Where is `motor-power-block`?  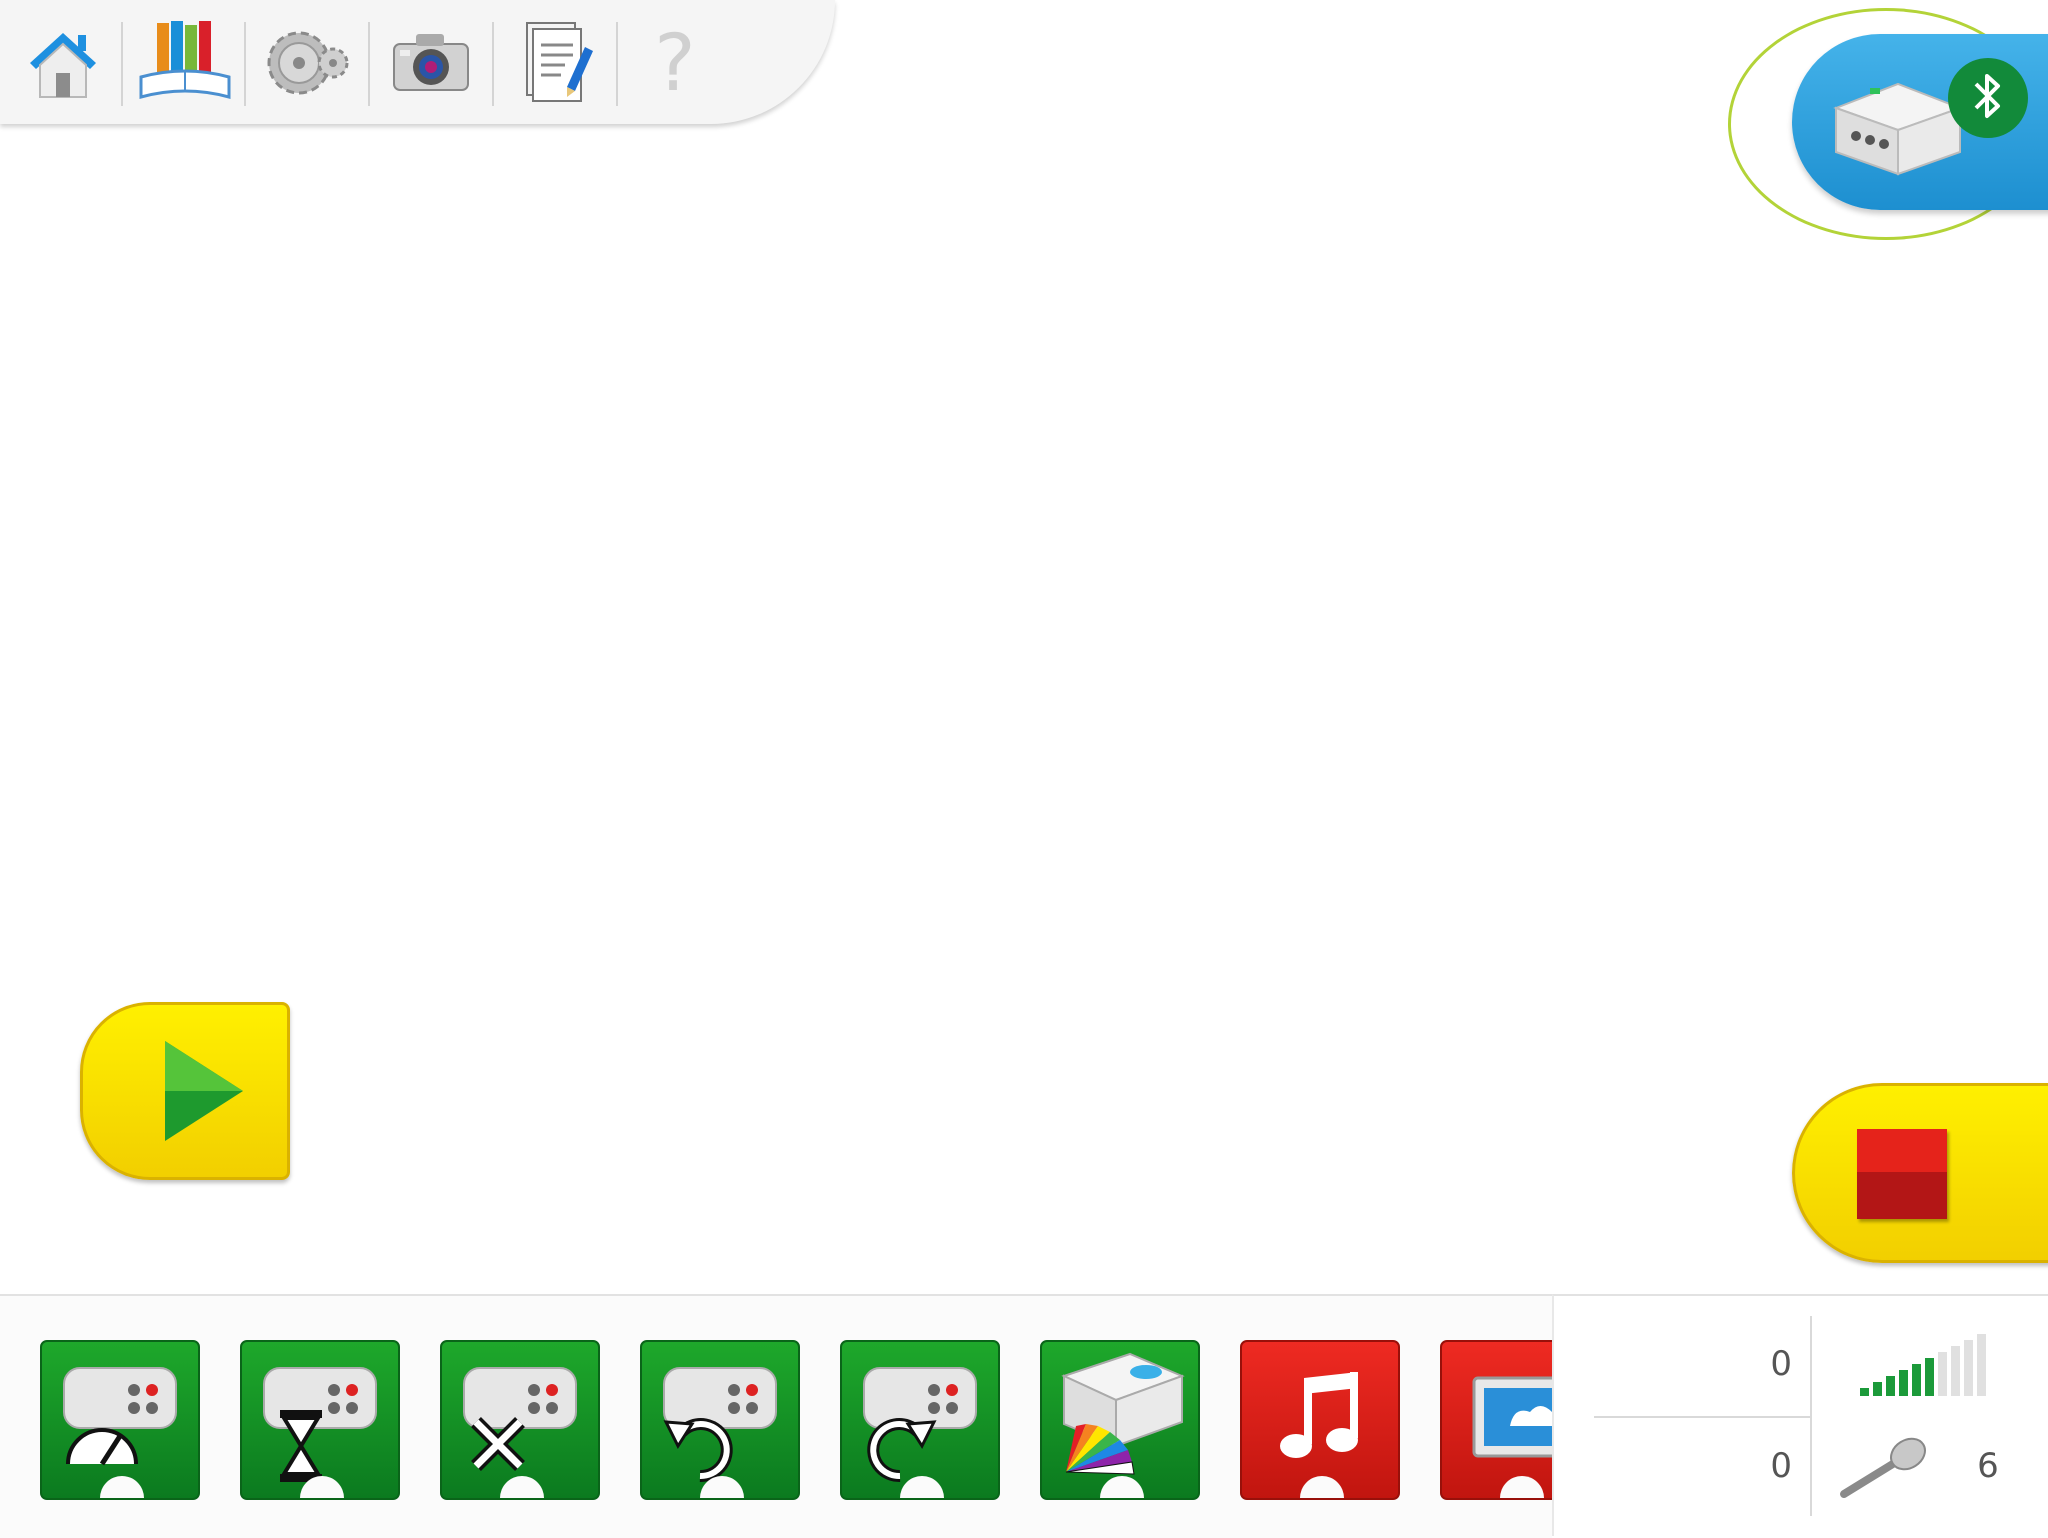 motor-power-block is located at coordinates (120, 1420).